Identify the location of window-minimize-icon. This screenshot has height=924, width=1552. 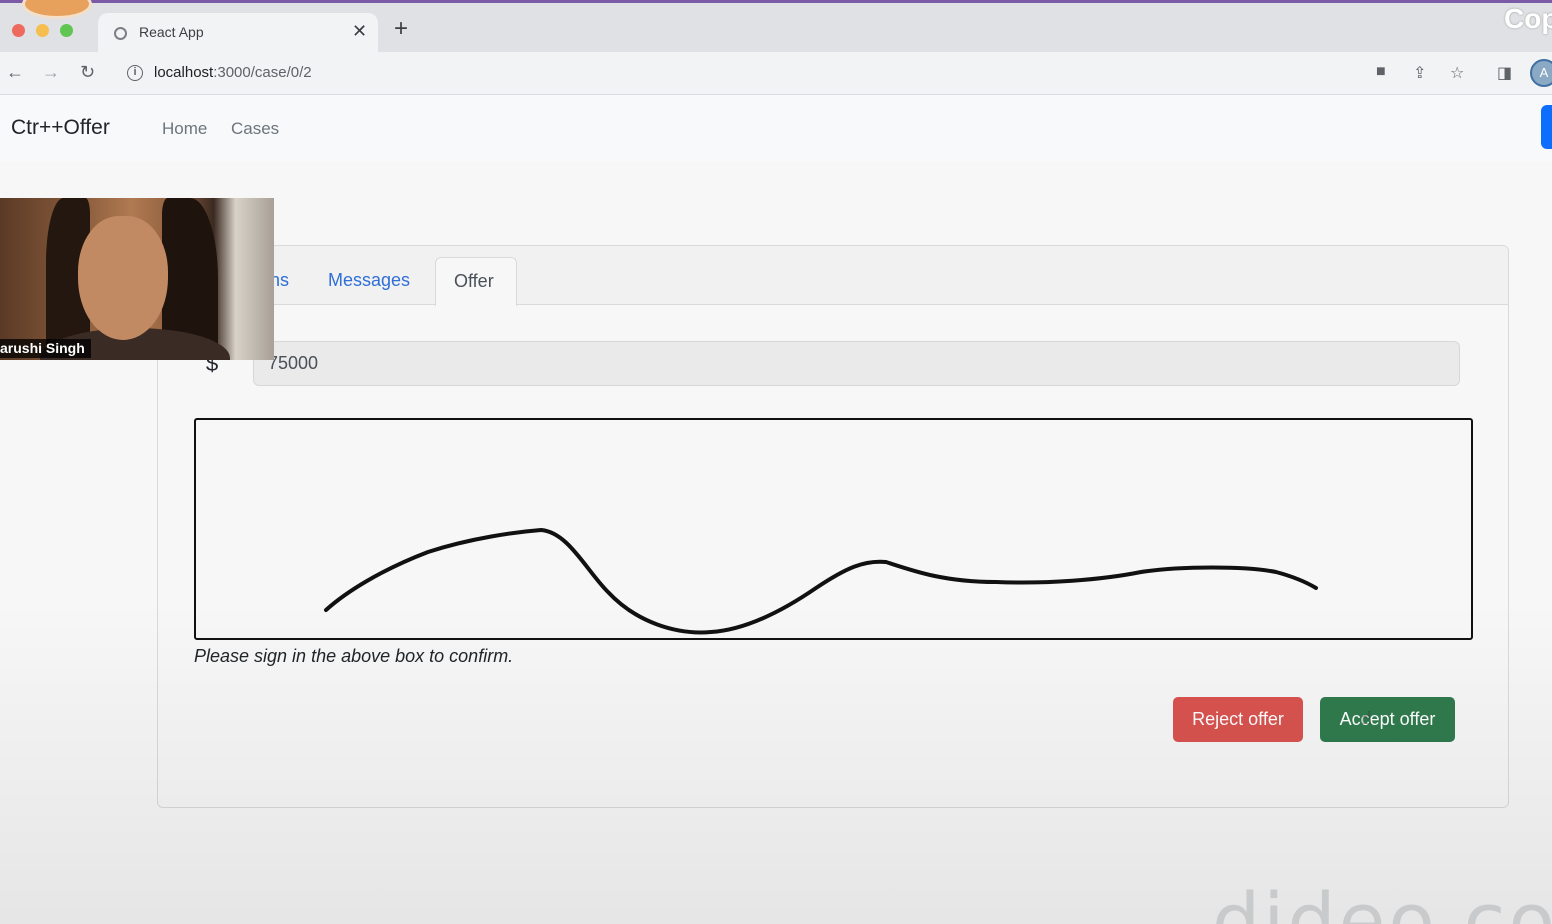
(42, 30).